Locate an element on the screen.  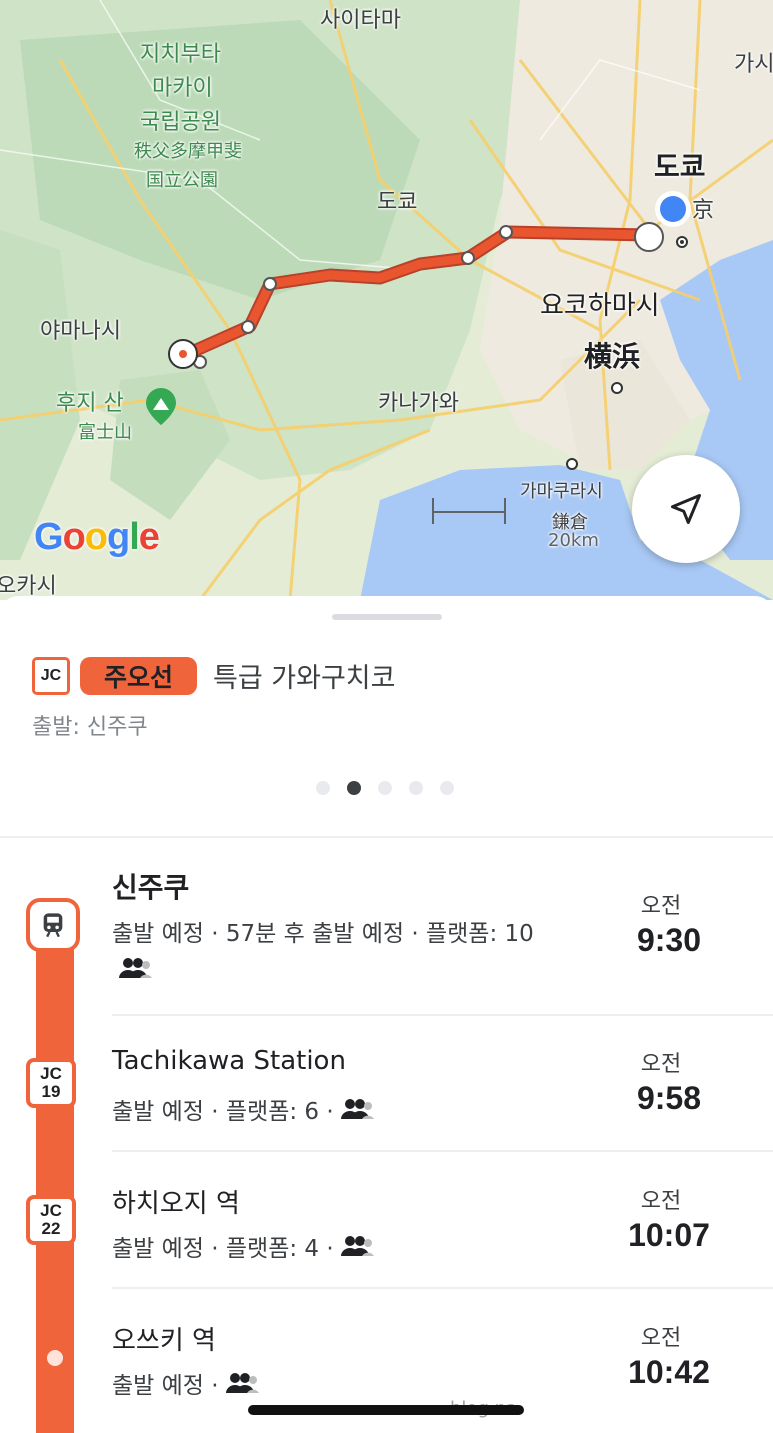
departure-station: 출발: 신주쿠 is located at coordinates (90, 727).